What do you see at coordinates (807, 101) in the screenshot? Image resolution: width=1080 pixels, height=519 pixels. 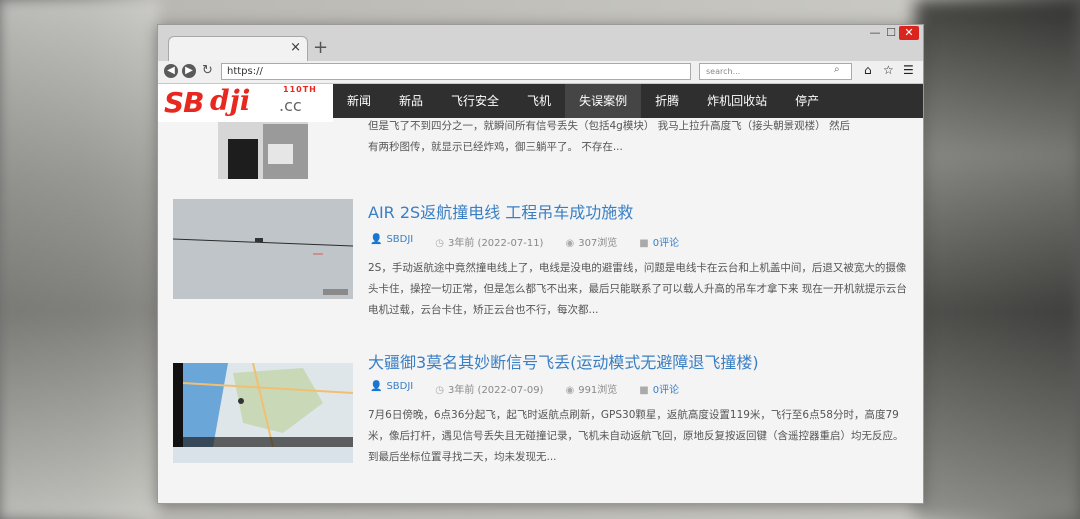 I see `nav-item-discontinued: 停产` at bounding box center [807, 101].